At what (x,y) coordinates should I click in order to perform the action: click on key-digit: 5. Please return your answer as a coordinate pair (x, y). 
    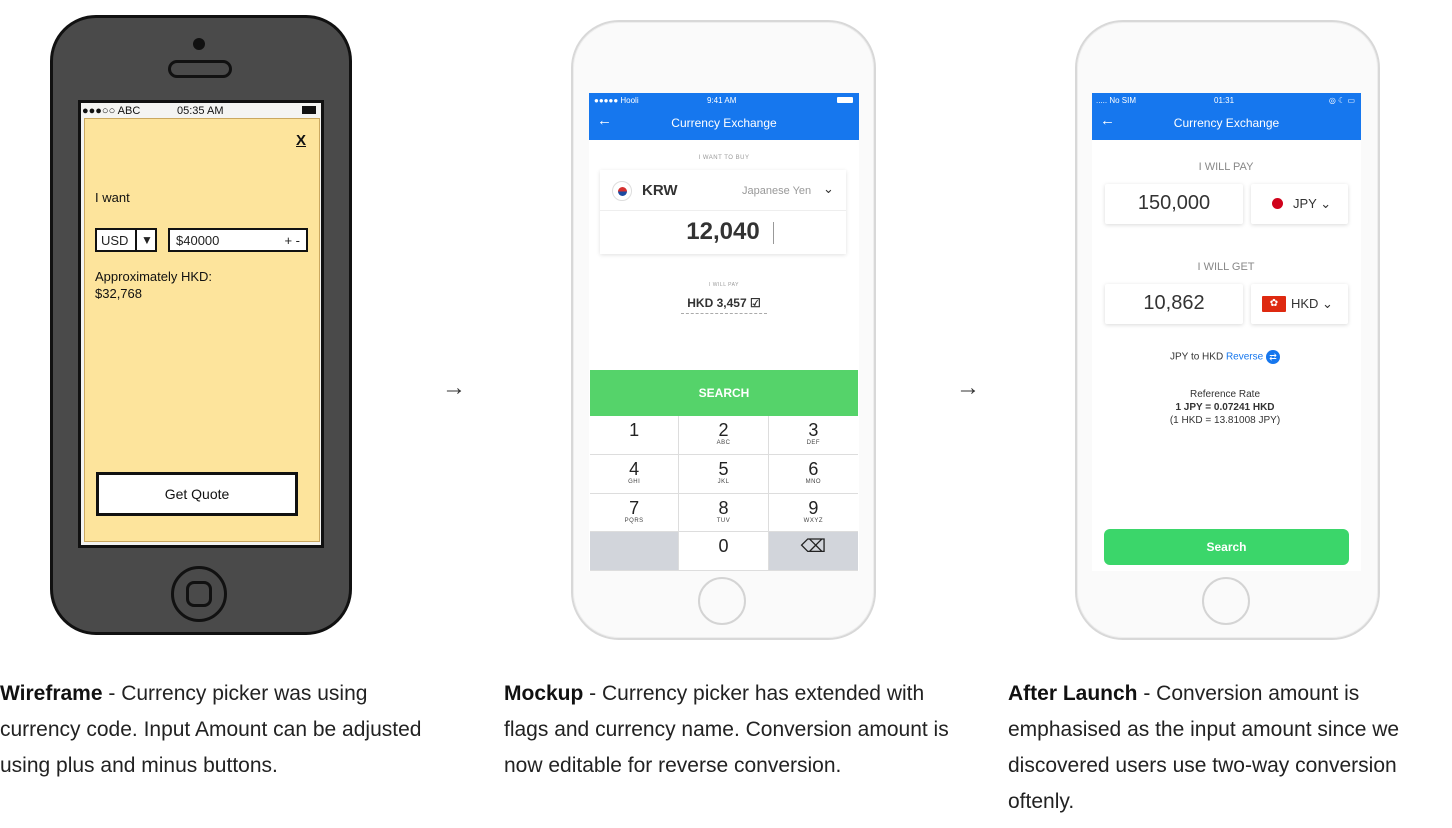
    Looking at the image, I should click on (723, 468).